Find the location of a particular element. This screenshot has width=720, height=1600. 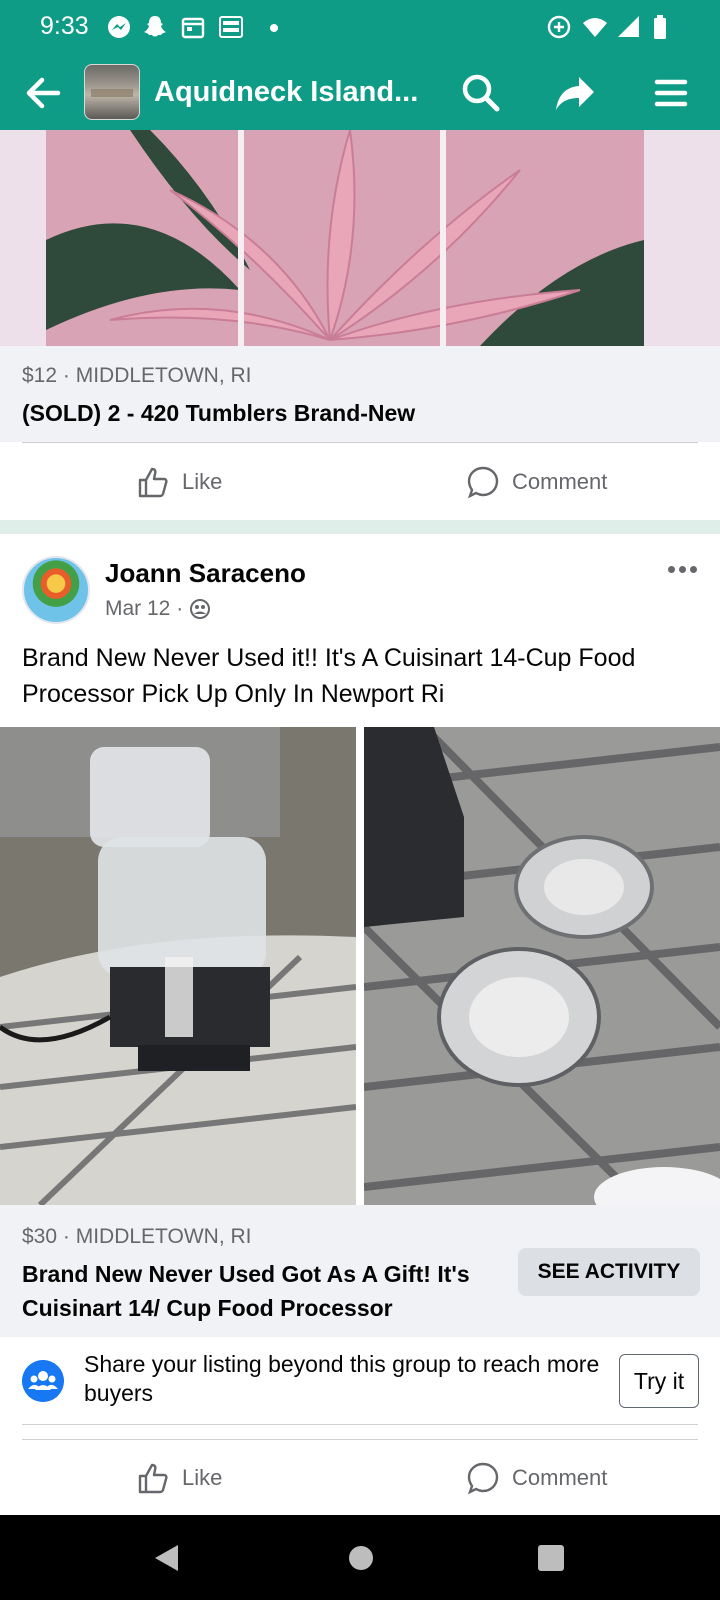

home-circle-icon is located at coordinates (361, 1558).